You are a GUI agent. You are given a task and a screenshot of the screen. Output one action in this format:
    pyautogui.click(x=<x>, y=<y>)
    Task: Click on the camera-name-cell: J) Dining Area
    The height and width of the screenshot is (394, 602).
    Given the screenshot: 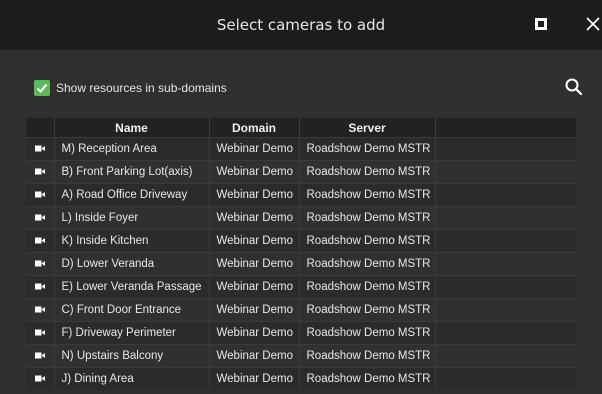 What is the action you would take?
    pyautogui.click(x=132, y=378)
    